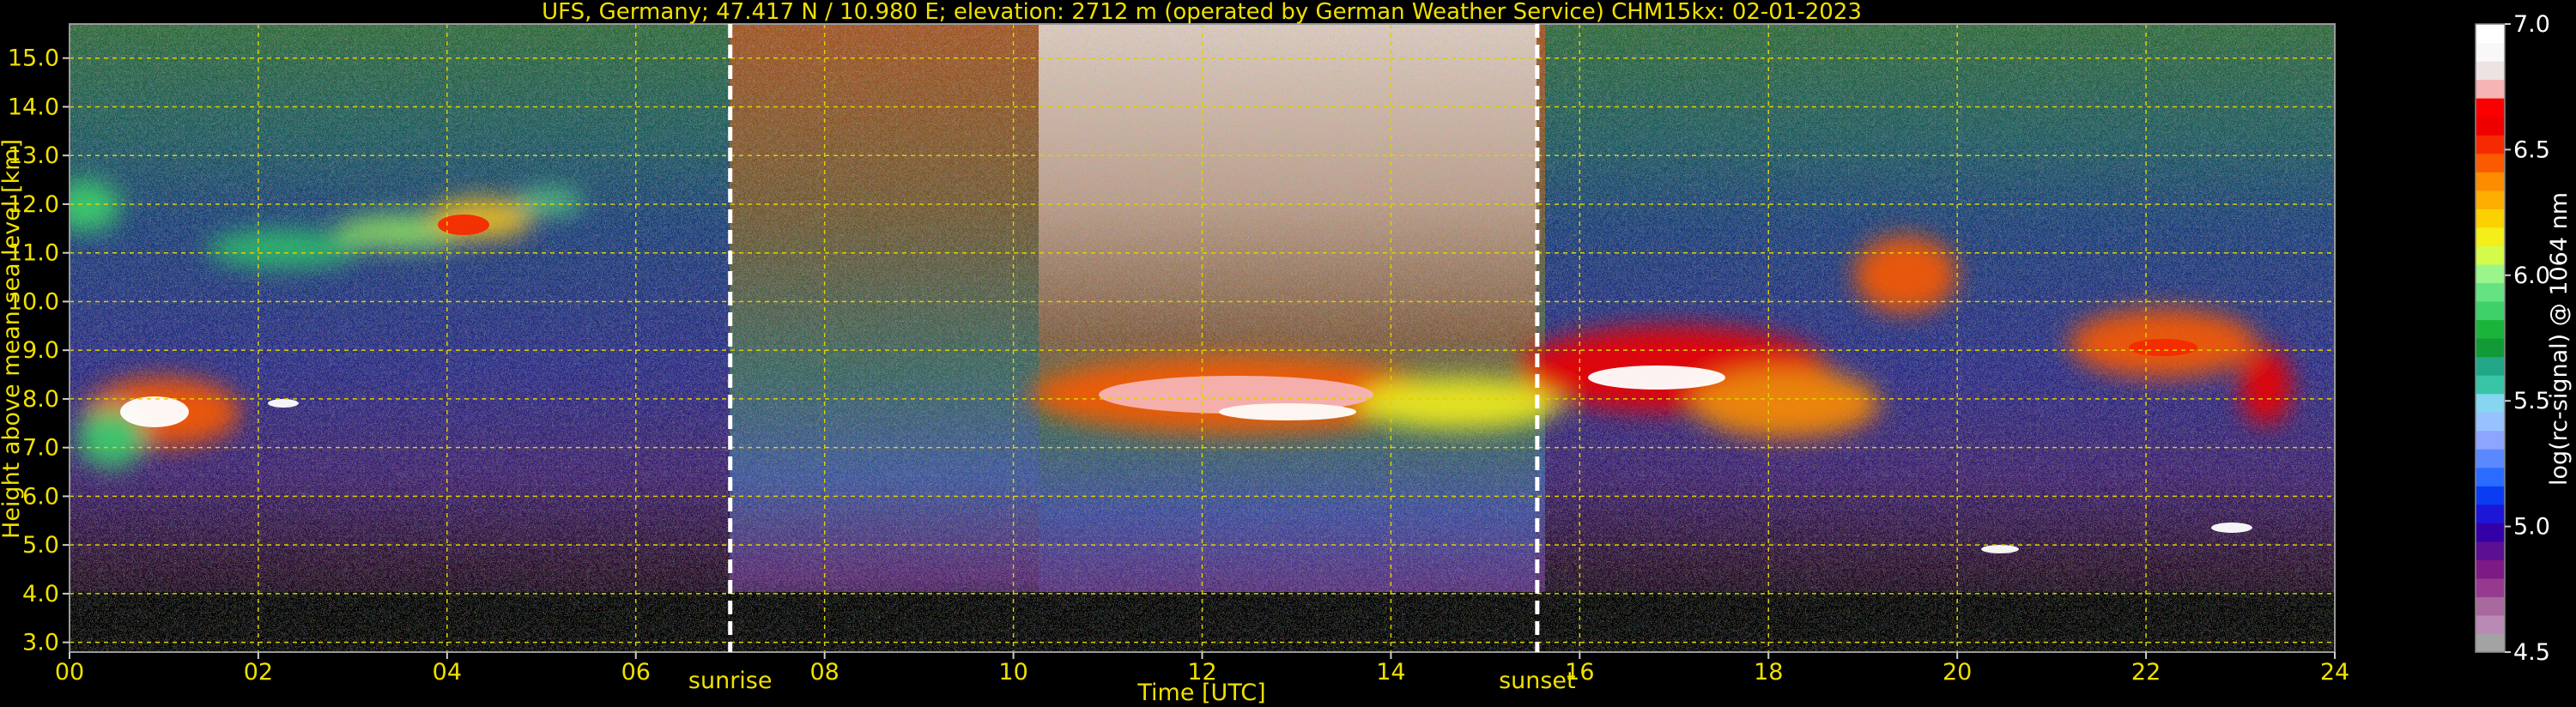 The width and height of the screenshot is (2576, 707). What do you see at coordinates (40, 350) in the screenshot?
I see `y-tick-label: 9.0` at bounding box center [40, 350].